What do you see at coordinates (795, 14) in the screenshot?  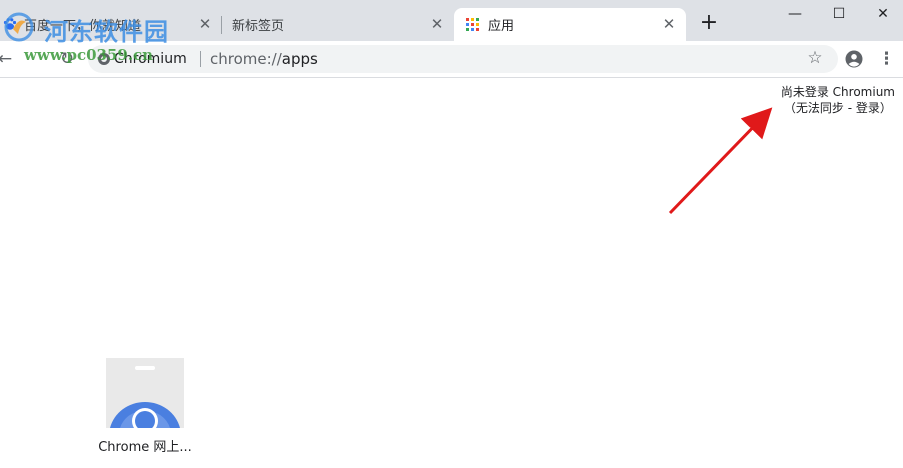 I see `minimize-button: —` at bounding box center [795, 14].